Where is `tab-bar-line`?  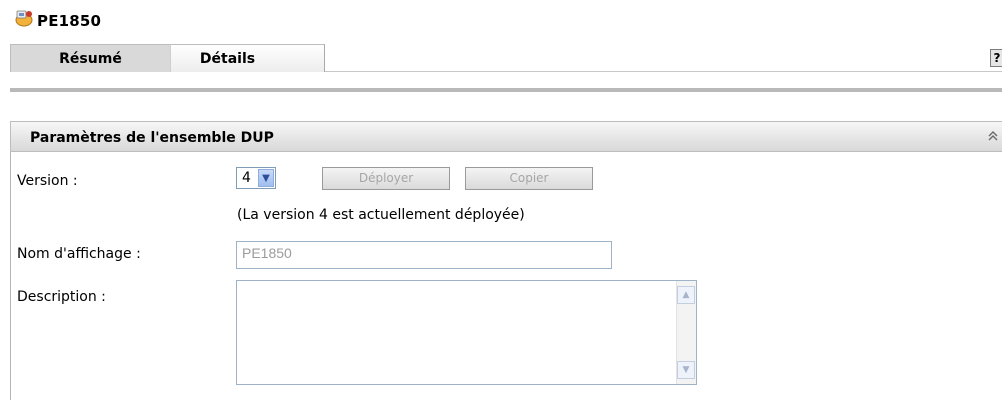
tab-bar-line is located at coordinates (663, 71).